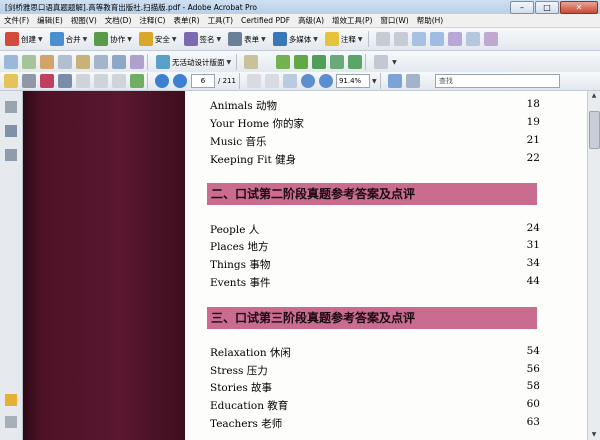  I want to click on scroll-thumb, so click(594, 130).